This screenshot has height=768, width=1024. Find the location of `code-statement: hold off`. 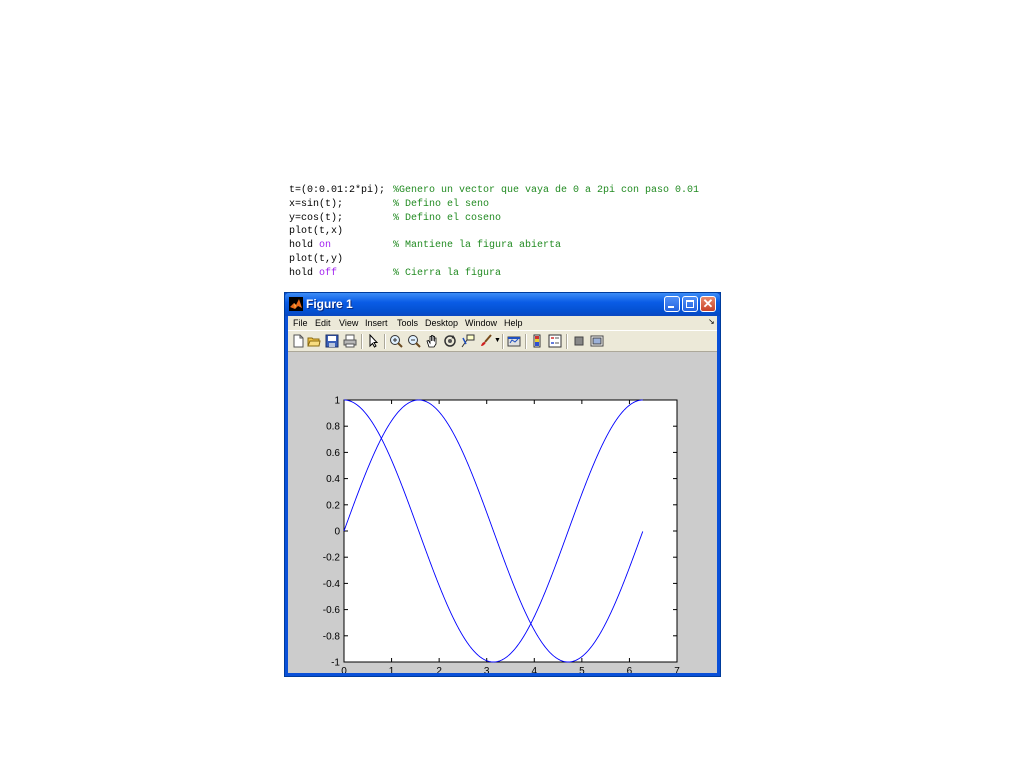

code-statement: hold off is located at coordinates (313, 274).